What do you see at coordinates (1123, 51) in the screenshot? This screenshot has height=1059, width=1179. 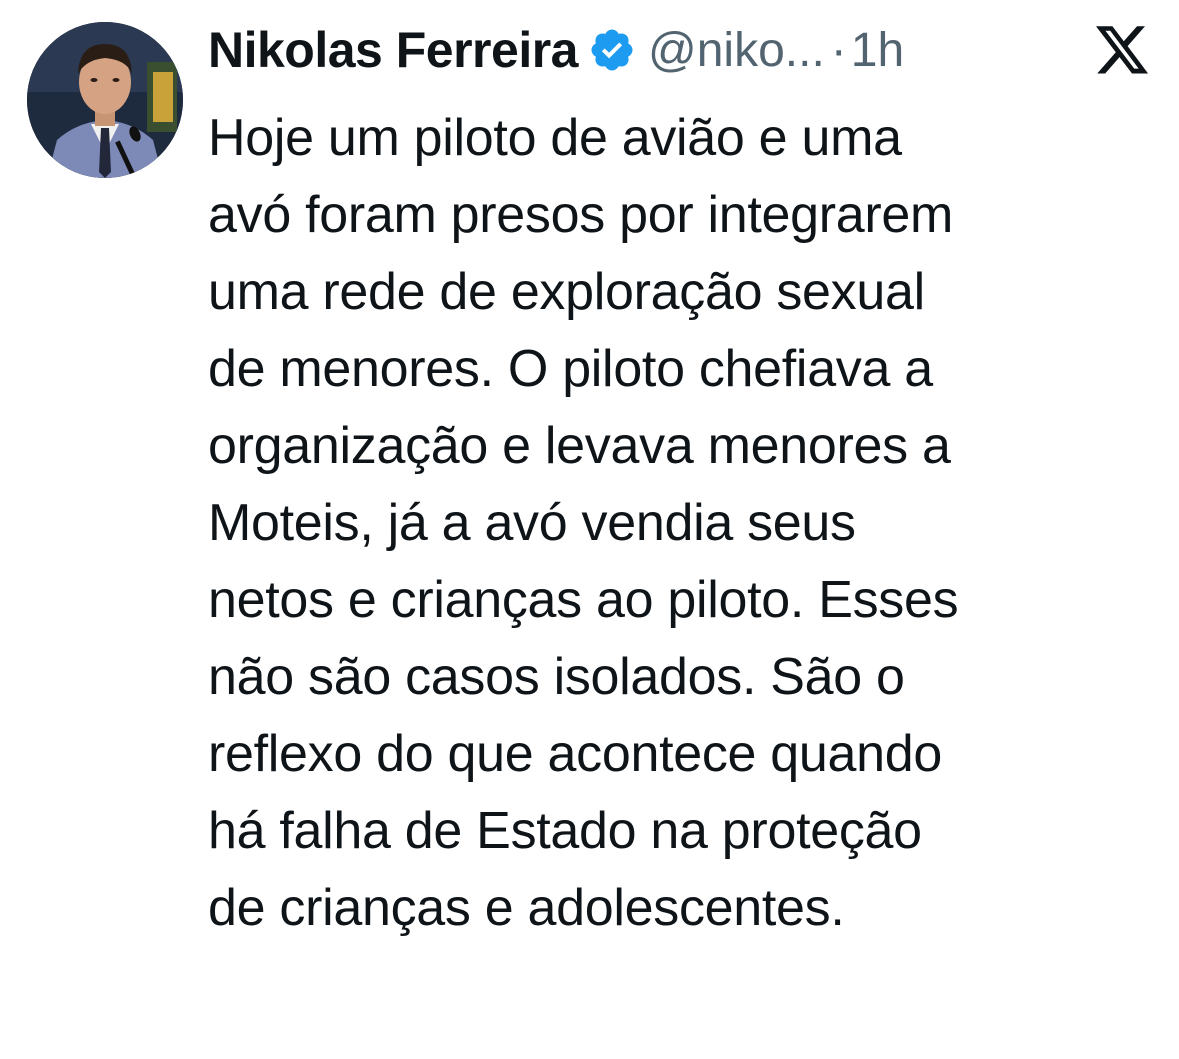 I see `x-logo-icon` at bounding box center [1123, 51].